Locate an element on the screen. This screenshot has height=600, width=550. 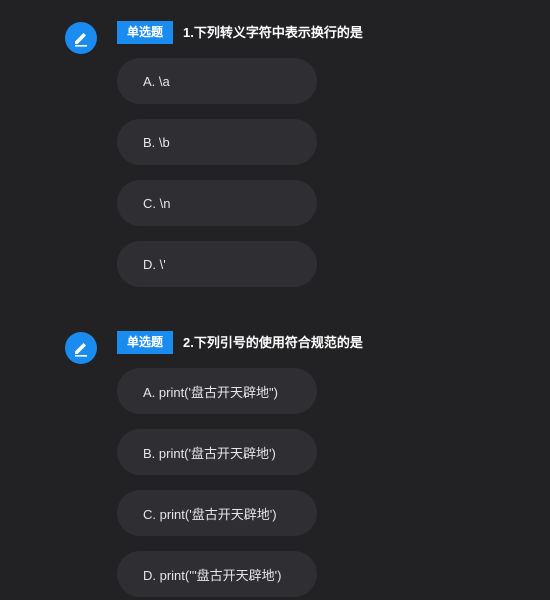
option-b: B. print('盘古开天辟地') is located at coordinates (217, 452).